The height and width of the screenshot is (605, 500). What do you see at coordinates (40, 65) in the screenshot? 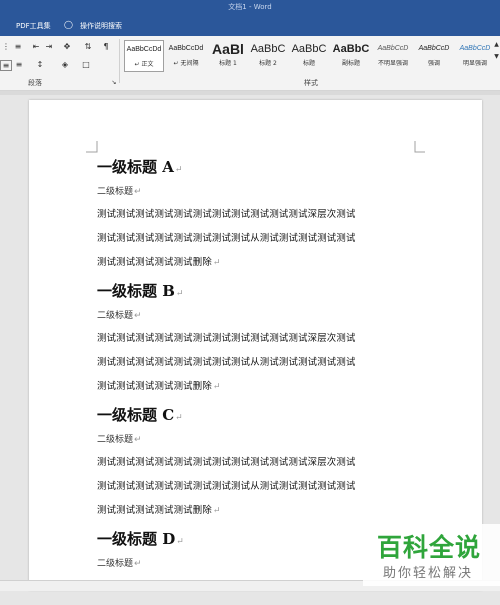
I see `line-spacing-icon: ↕` at bounding box center [40, 65].